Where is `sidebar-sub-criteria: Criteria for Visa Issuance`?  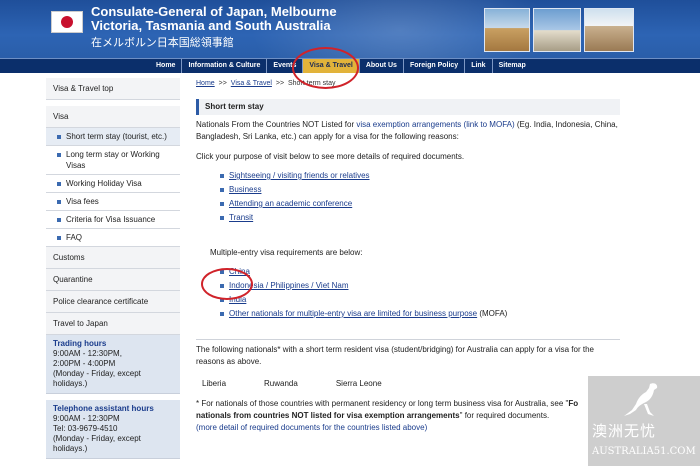 sidebar-sub-criteria: Criteria for Visa Issuance is located at coordinates (113, 220).